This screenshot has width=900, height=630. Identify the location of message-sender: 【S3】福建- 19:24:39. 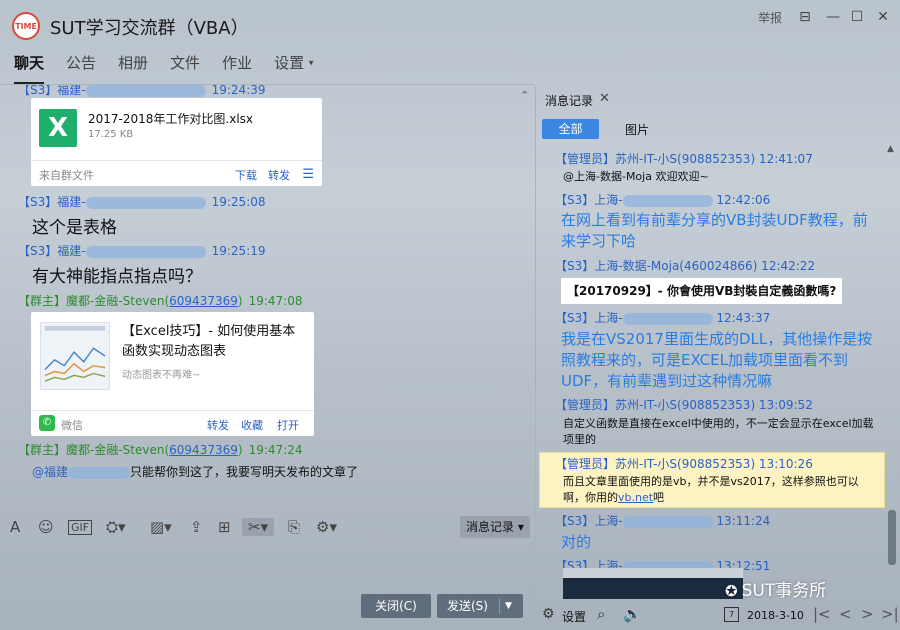
(142, 91).